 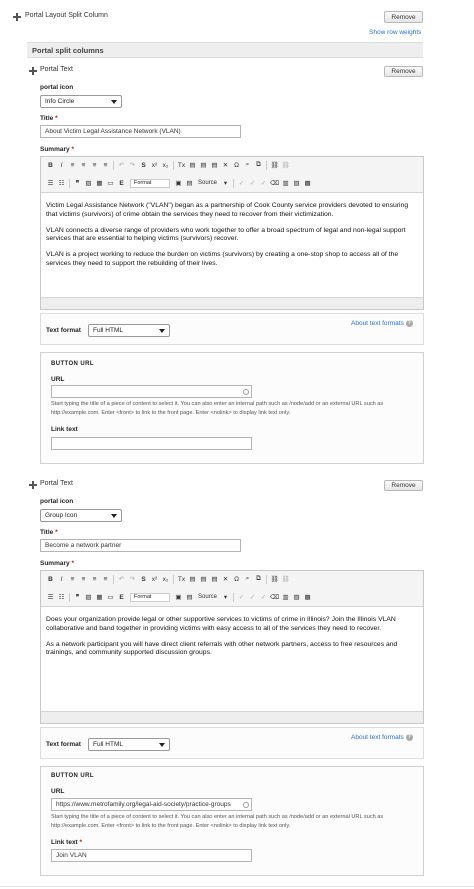 I want to click on link-text-input: Join VLAN, so click(x=151, y=855).